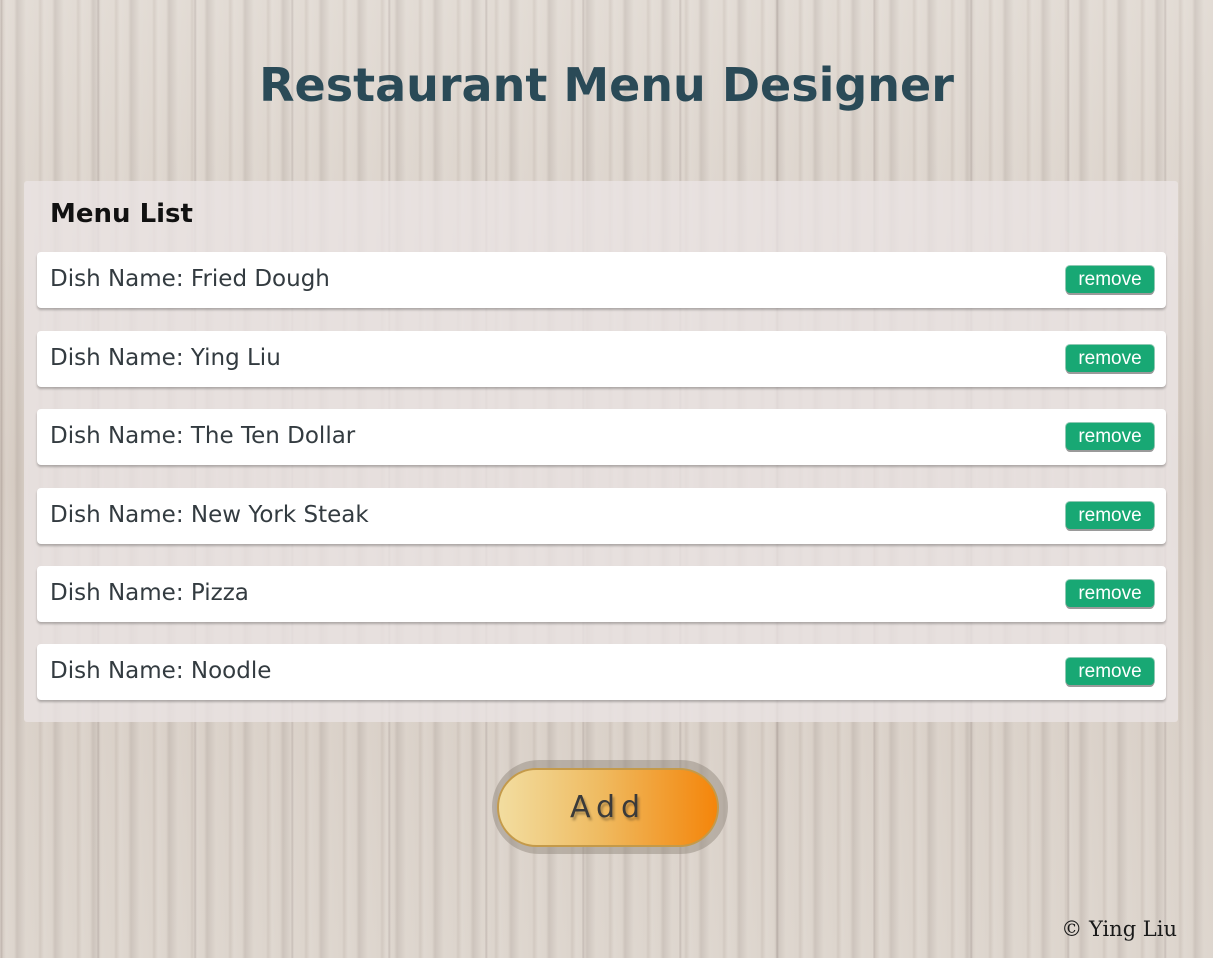 The image size is (1213, 958). What do you see at coordinates (121, 214) in the screenshot?
I see `menu-list-heading: Menu List` at bounding box center [121, 214].